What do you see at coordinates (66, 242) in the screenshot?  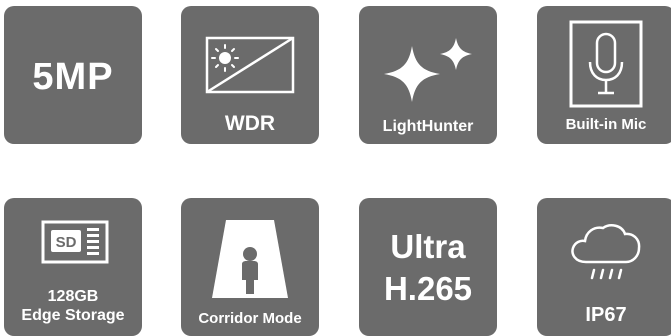 I see `sd-card-label: SD` at bounding box center [66, 242].